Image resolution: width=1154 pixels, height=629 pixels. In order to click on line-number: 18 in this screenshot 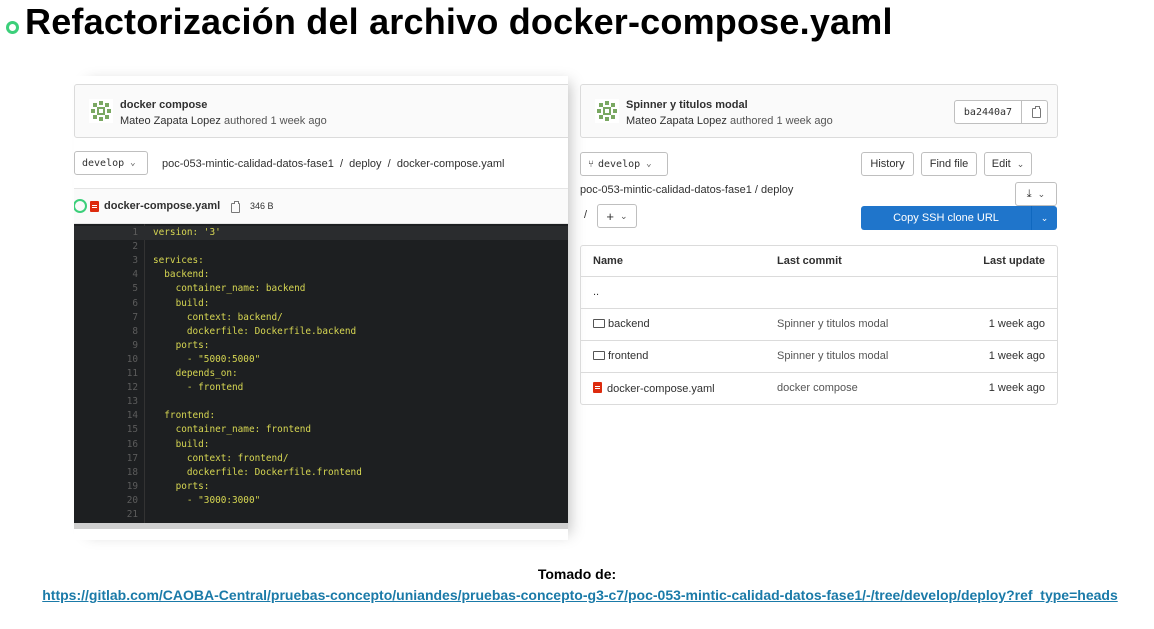, I will do `click(106, 473)`.